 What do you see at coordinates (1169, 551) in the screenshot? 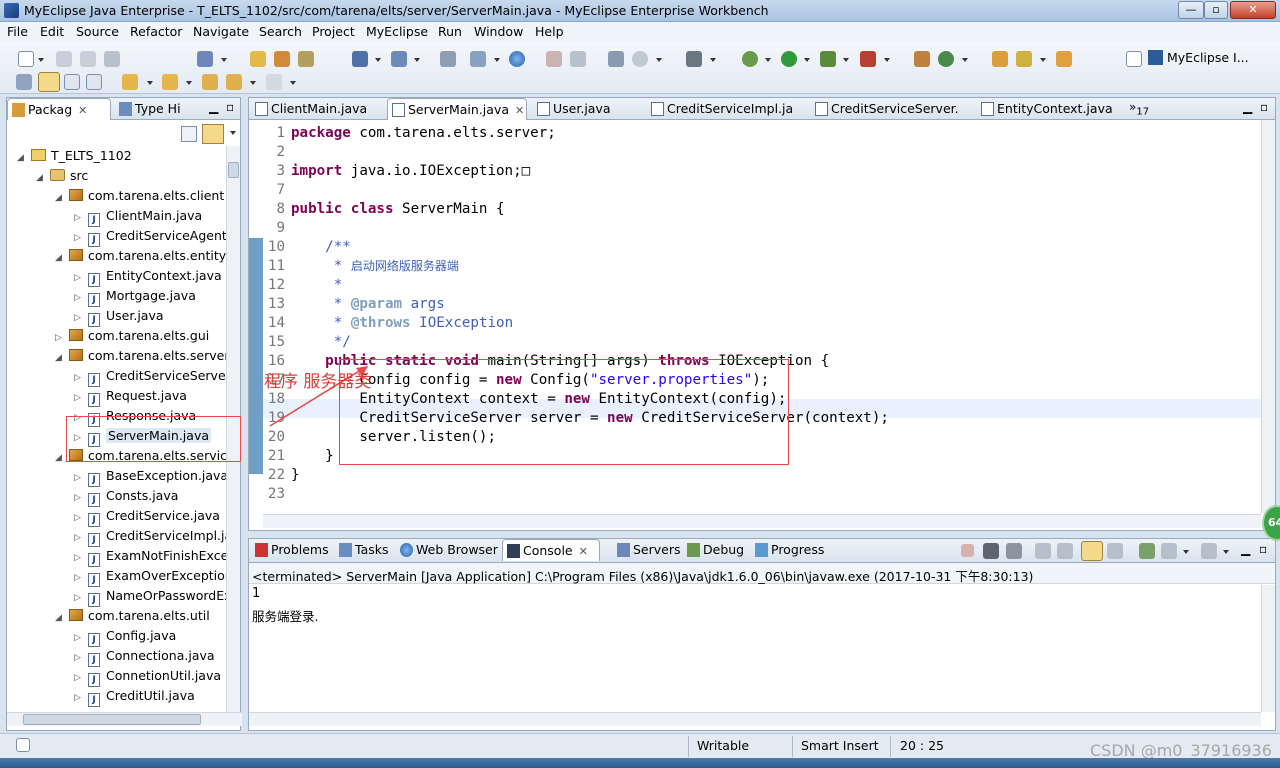
I see `display-console-icon` at bounding box center [1169, 551].